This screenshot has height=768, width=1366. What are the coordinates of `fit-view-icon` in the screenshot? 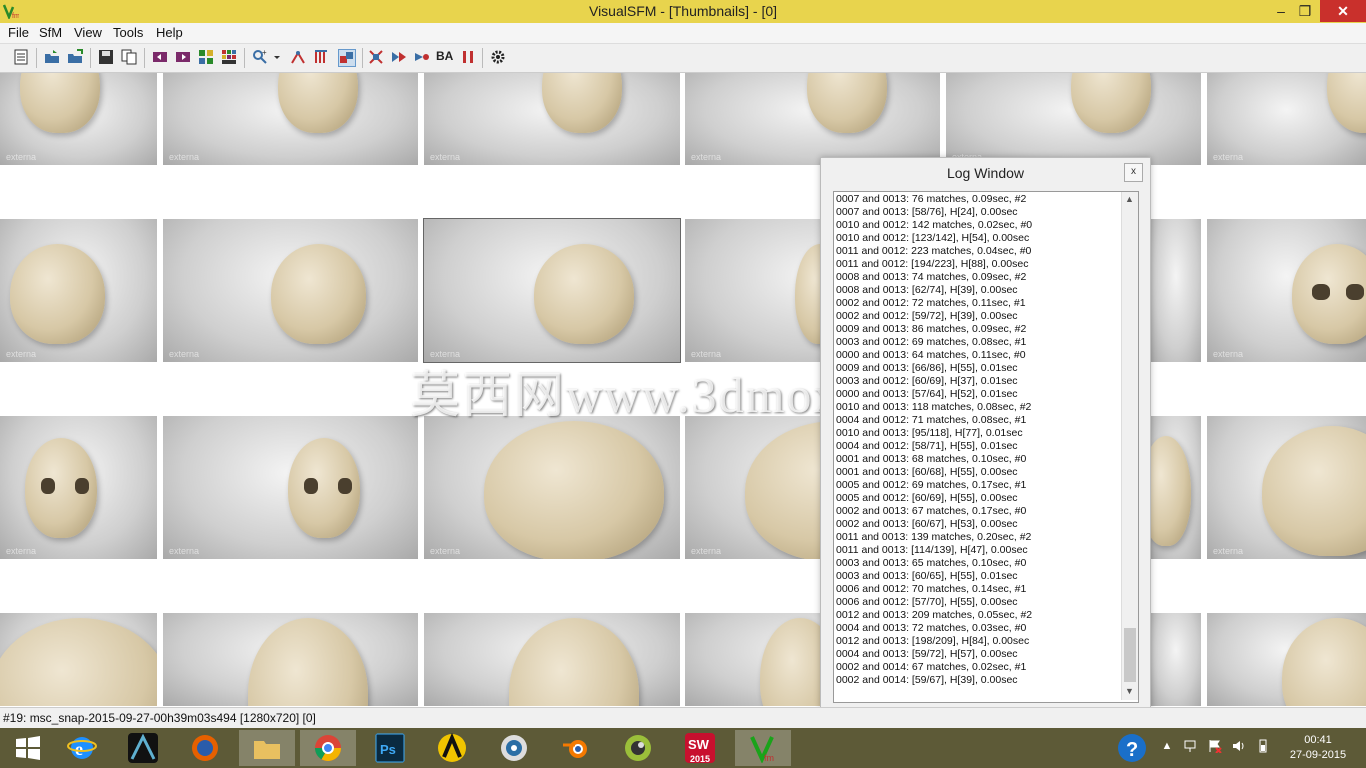 It's located at (376, 57).